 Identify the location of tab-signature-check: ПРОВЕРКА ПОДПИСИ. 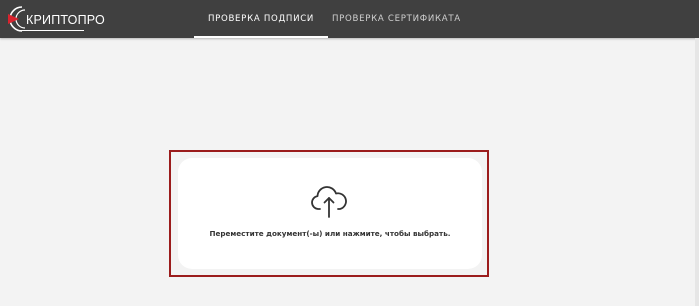
(261, 19).